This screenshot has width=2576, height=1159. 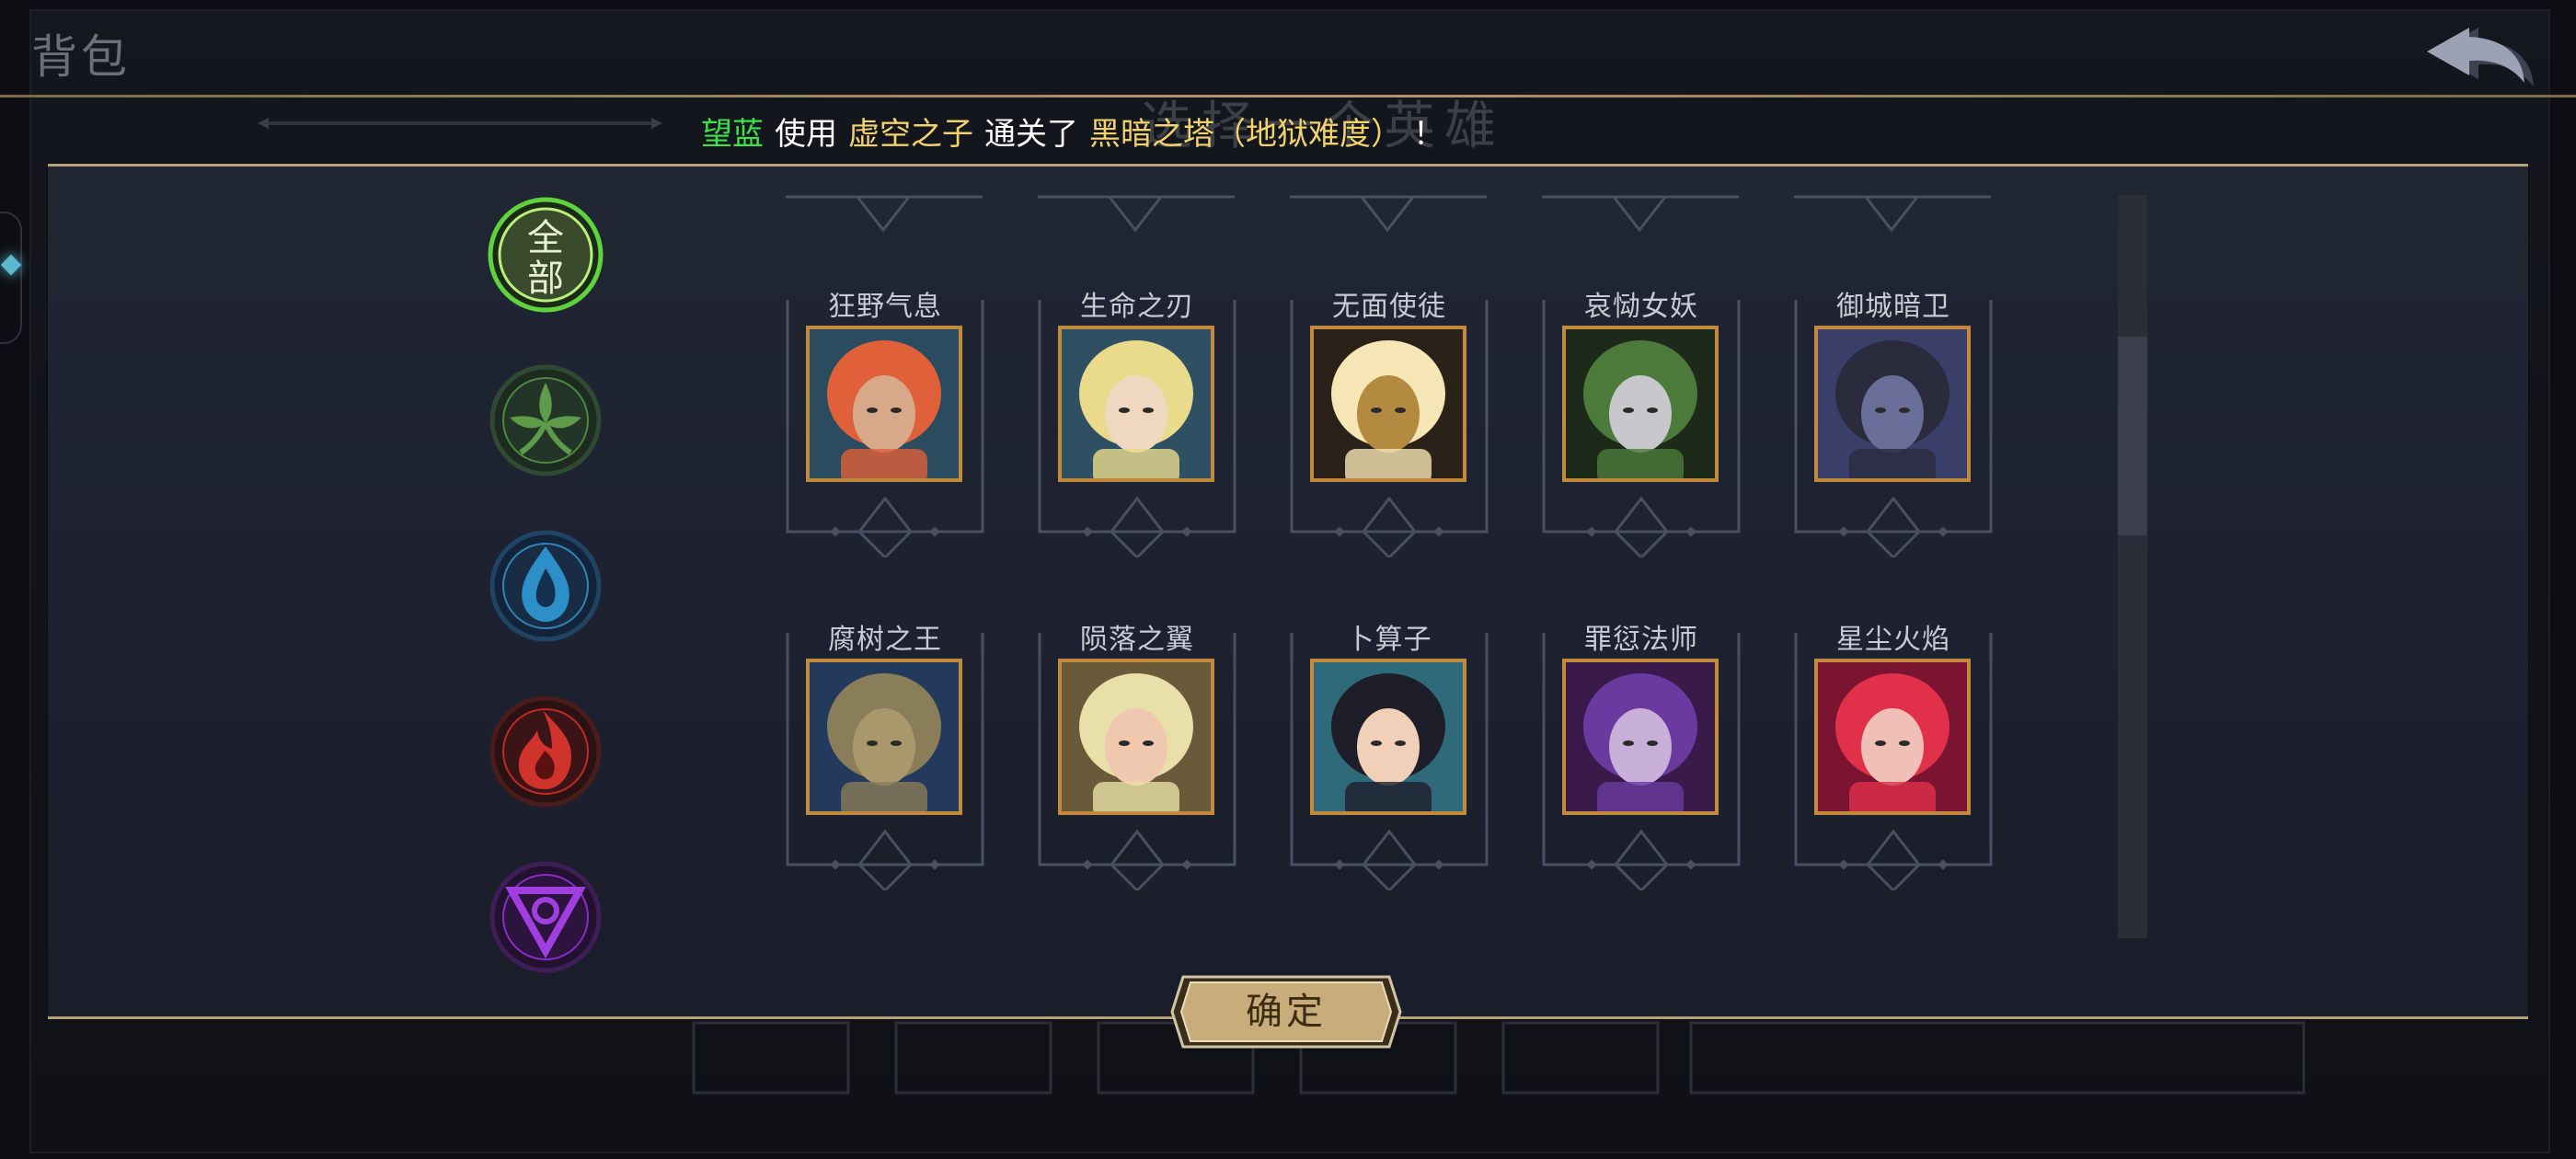 I want to click on banshee-portrait, so click(x=1640, y=403).